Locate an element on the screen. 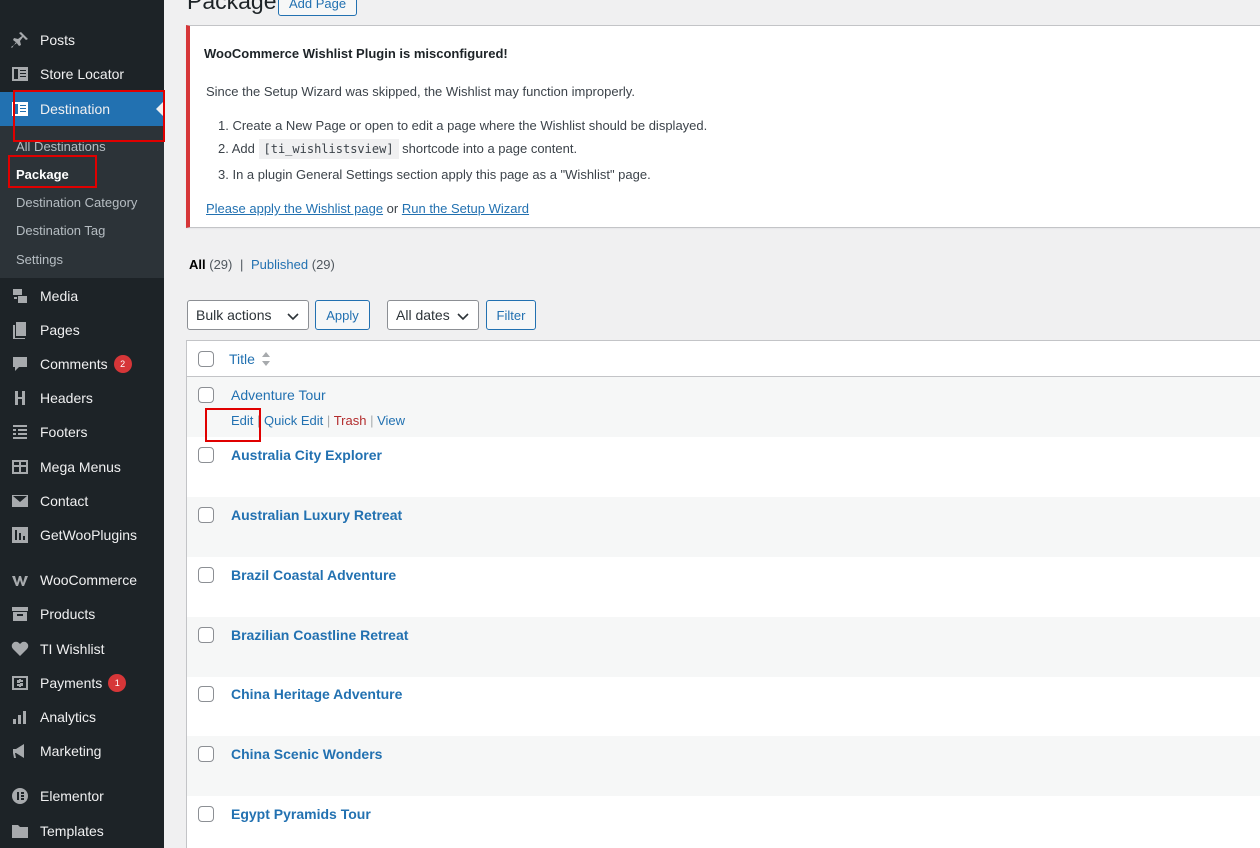 This screenshot has height=848, width=1260. step-2-prefix: 2. Add is located at coordinates (236, 148).